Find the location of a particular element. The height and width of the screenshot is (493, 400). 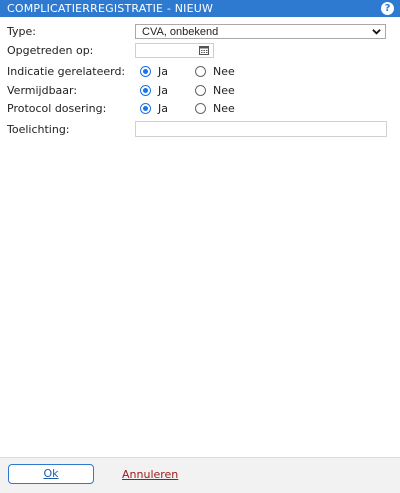

vermijdbaar-ja-label: Ja is located at coordinates (163, 90).